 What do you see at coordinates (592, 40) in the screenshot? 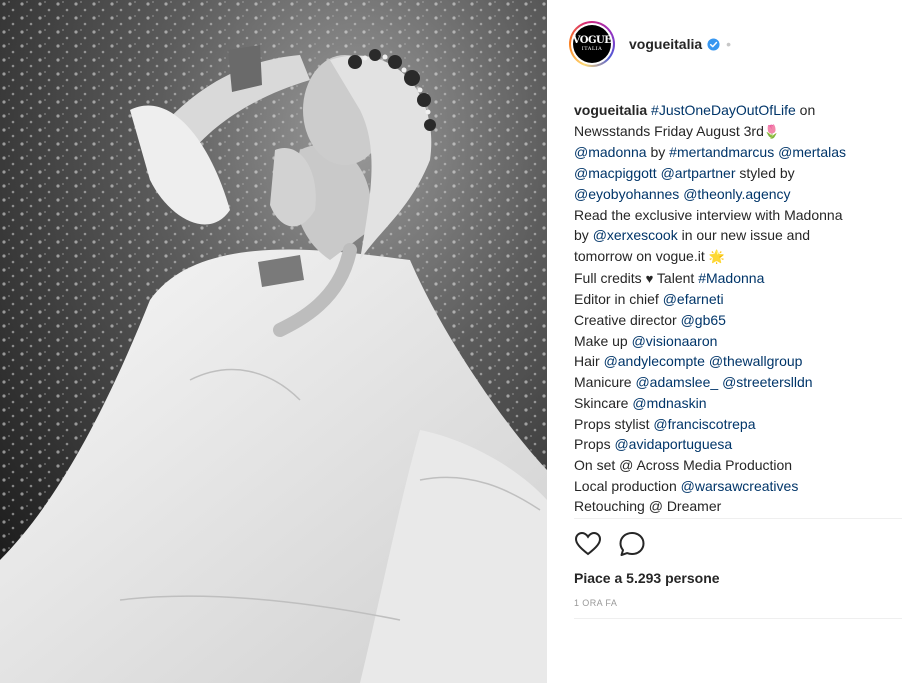
I see `logo-main-text: VOGUE` at bounding box center [592, 40].